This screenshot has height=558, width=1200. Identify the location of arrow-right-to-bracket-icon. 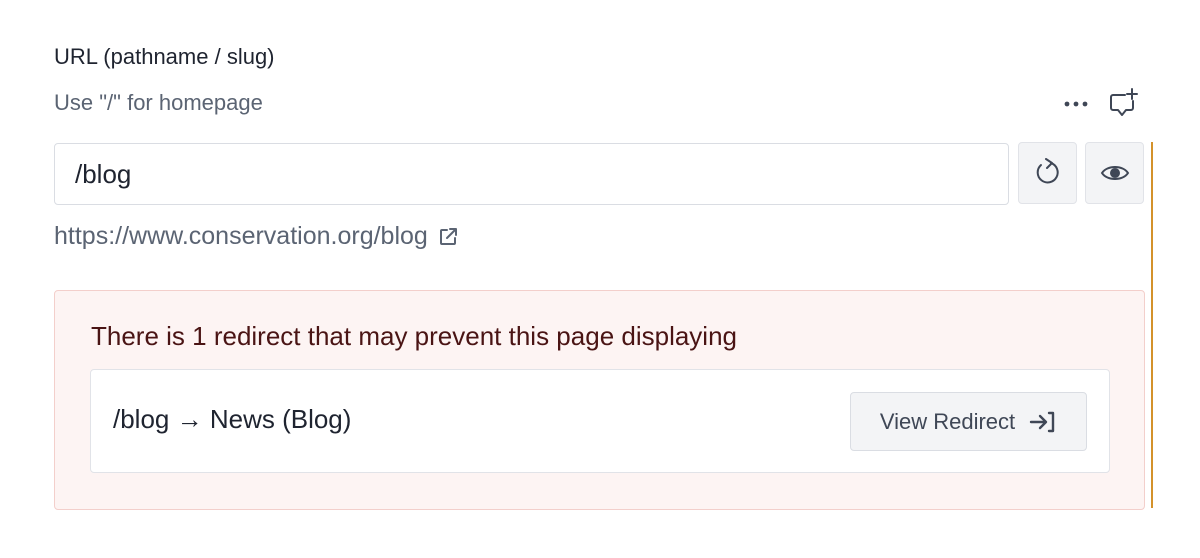
(1042, 421).